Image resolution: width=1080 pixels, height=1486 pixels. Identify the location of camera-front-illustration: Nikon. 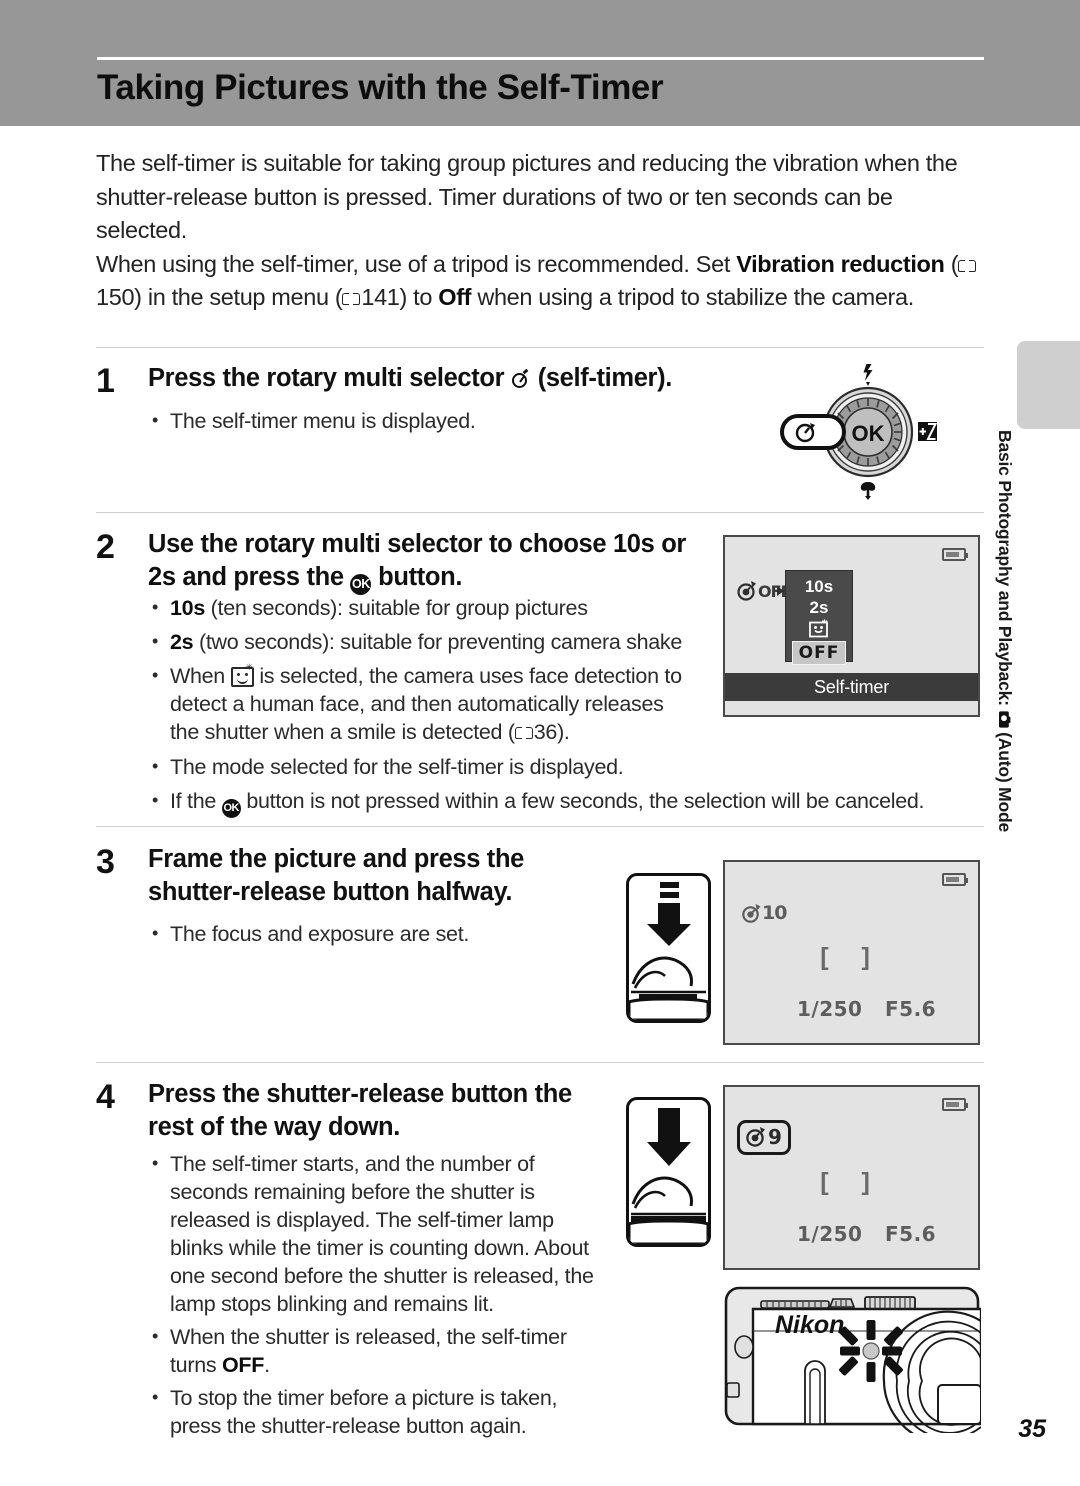
(853, 1365).